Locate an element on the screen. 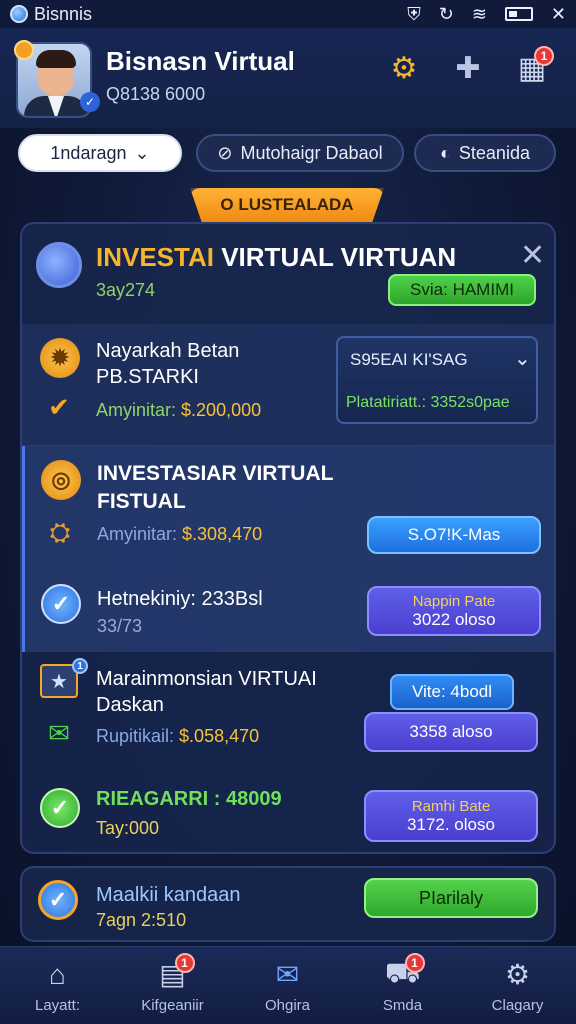 The image size is (576, 1024). battery-icon is located at coordinates (518, 14).